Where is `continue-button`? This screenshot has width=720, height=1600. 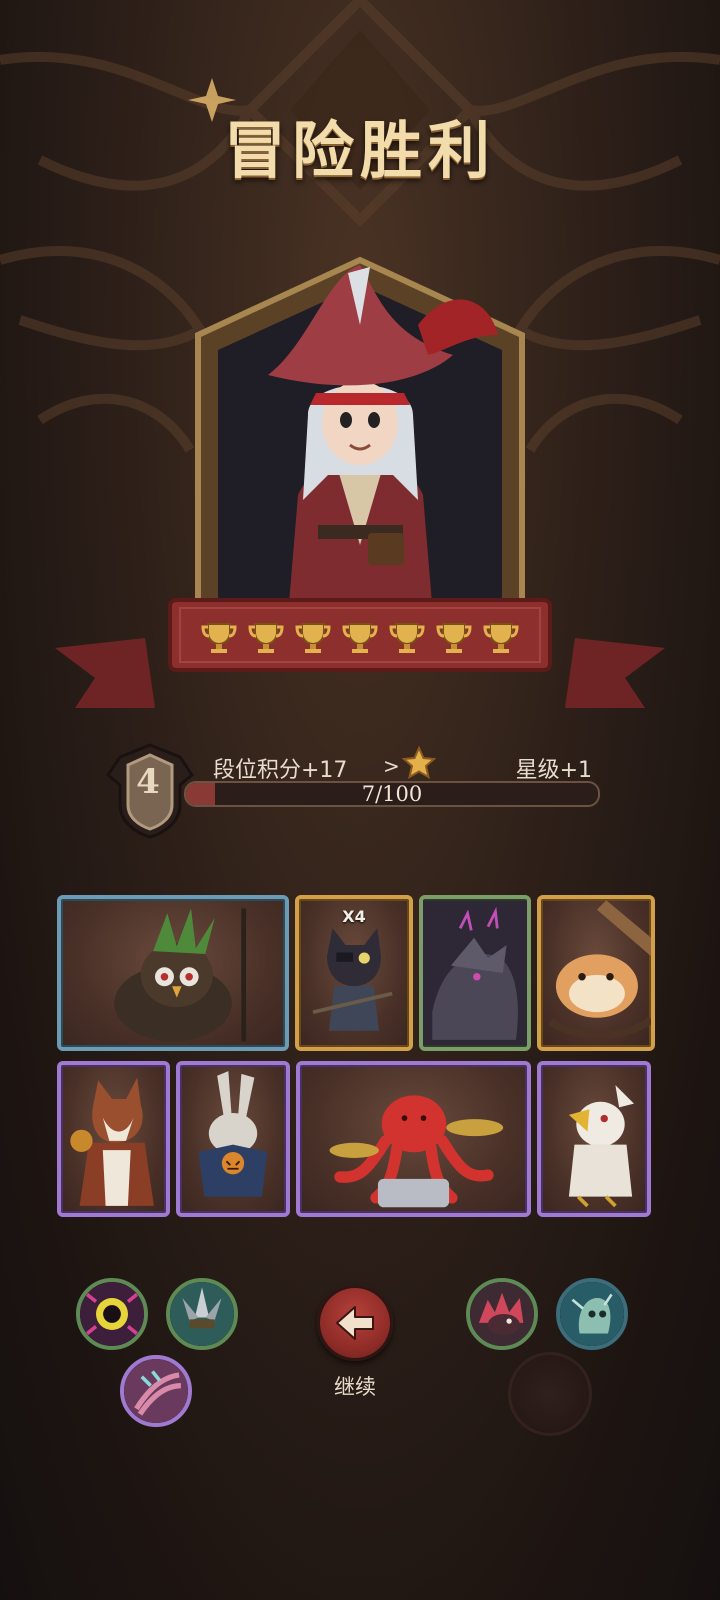 continue-button is located at coordinates (355, 1323).